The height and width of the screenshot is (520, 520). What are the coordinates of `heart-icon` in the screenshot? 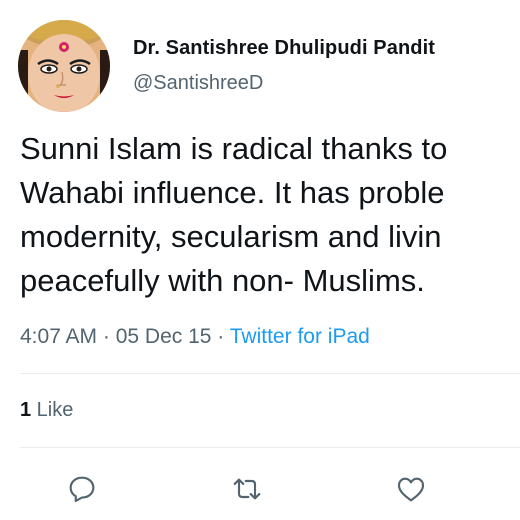 It's located at (411, 489).